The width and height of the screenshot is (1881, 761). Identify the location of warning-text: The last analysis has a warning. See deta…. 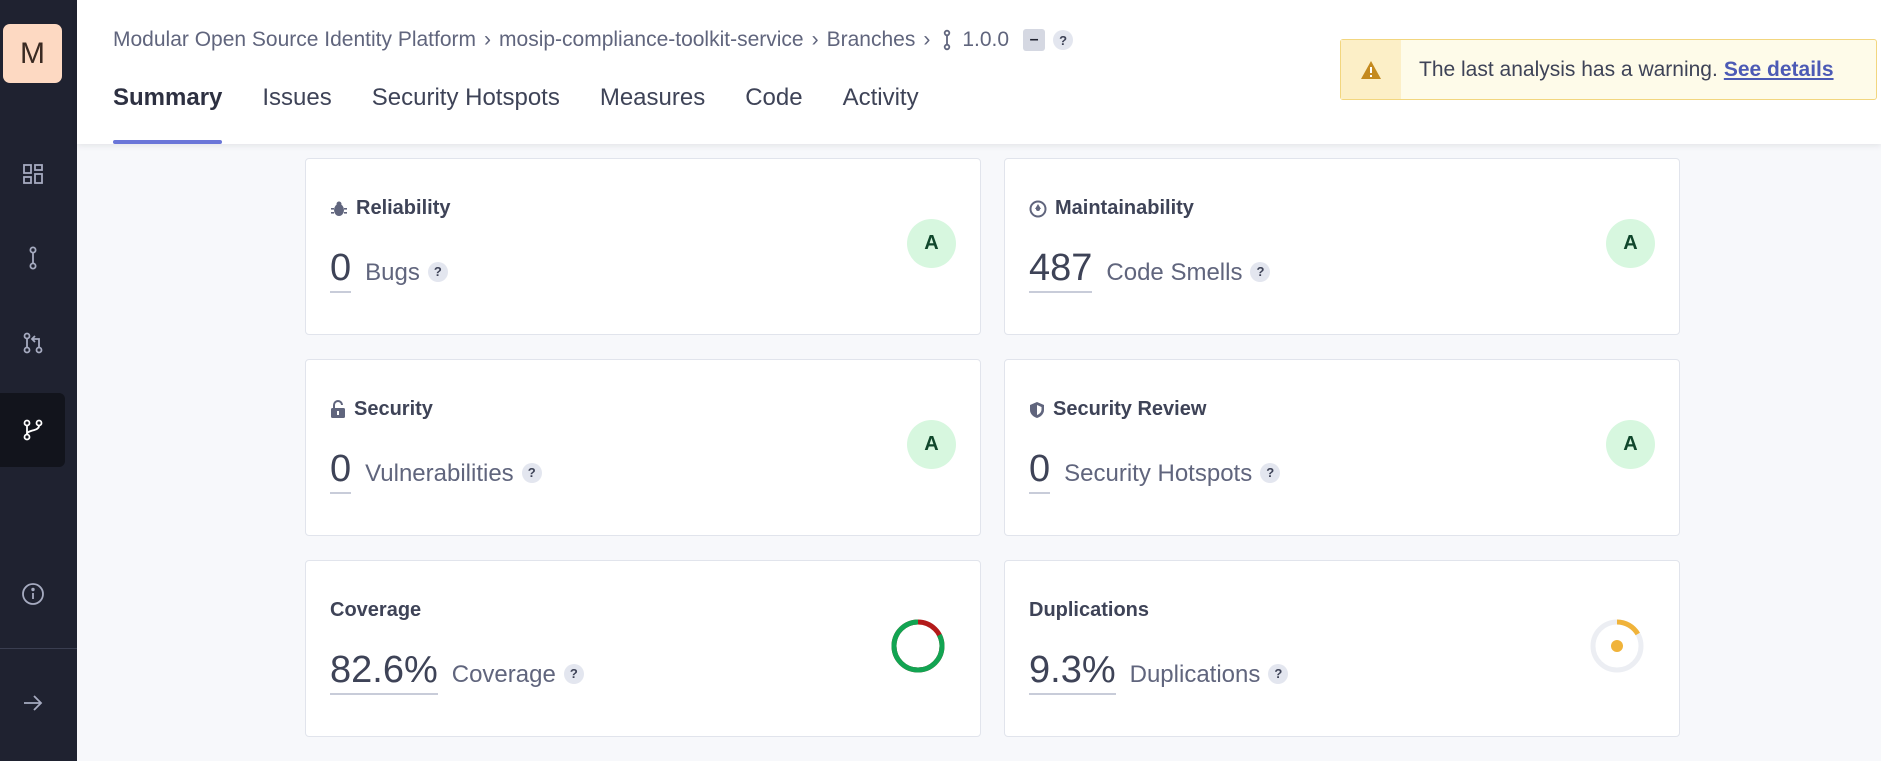
(1626, 70).